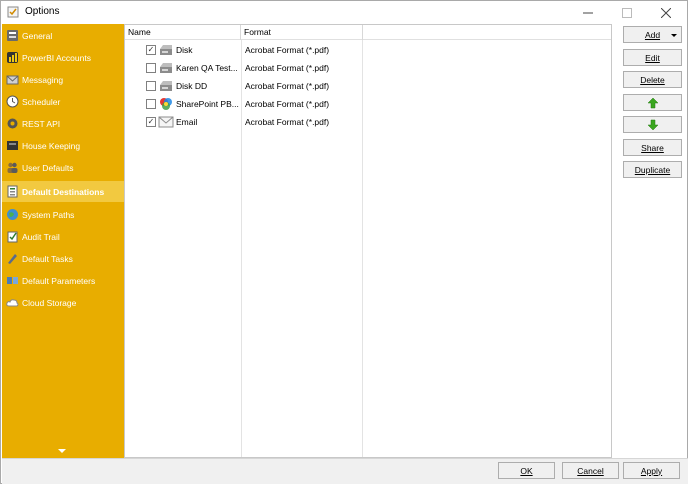 This screenshot has height=484, width=688. What do you see at coordinates (43, 79) in the screenshot?
I see `sidebar-item-label: Messaging` at bounding box center [43, 79].